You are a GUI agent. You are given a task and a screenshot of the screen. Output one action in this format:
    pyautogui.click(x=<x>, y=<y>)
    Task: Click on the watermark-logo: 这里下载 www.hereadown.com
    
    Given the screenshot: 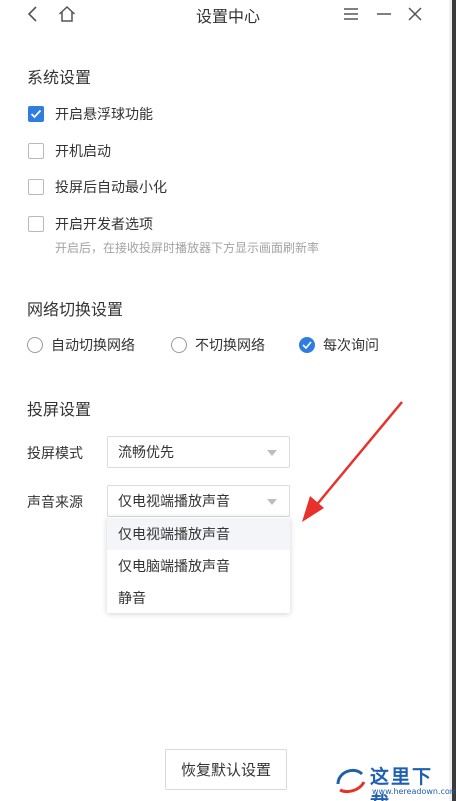 What is the action you would take?
    pyautogui.click(x=394, y=780)
    